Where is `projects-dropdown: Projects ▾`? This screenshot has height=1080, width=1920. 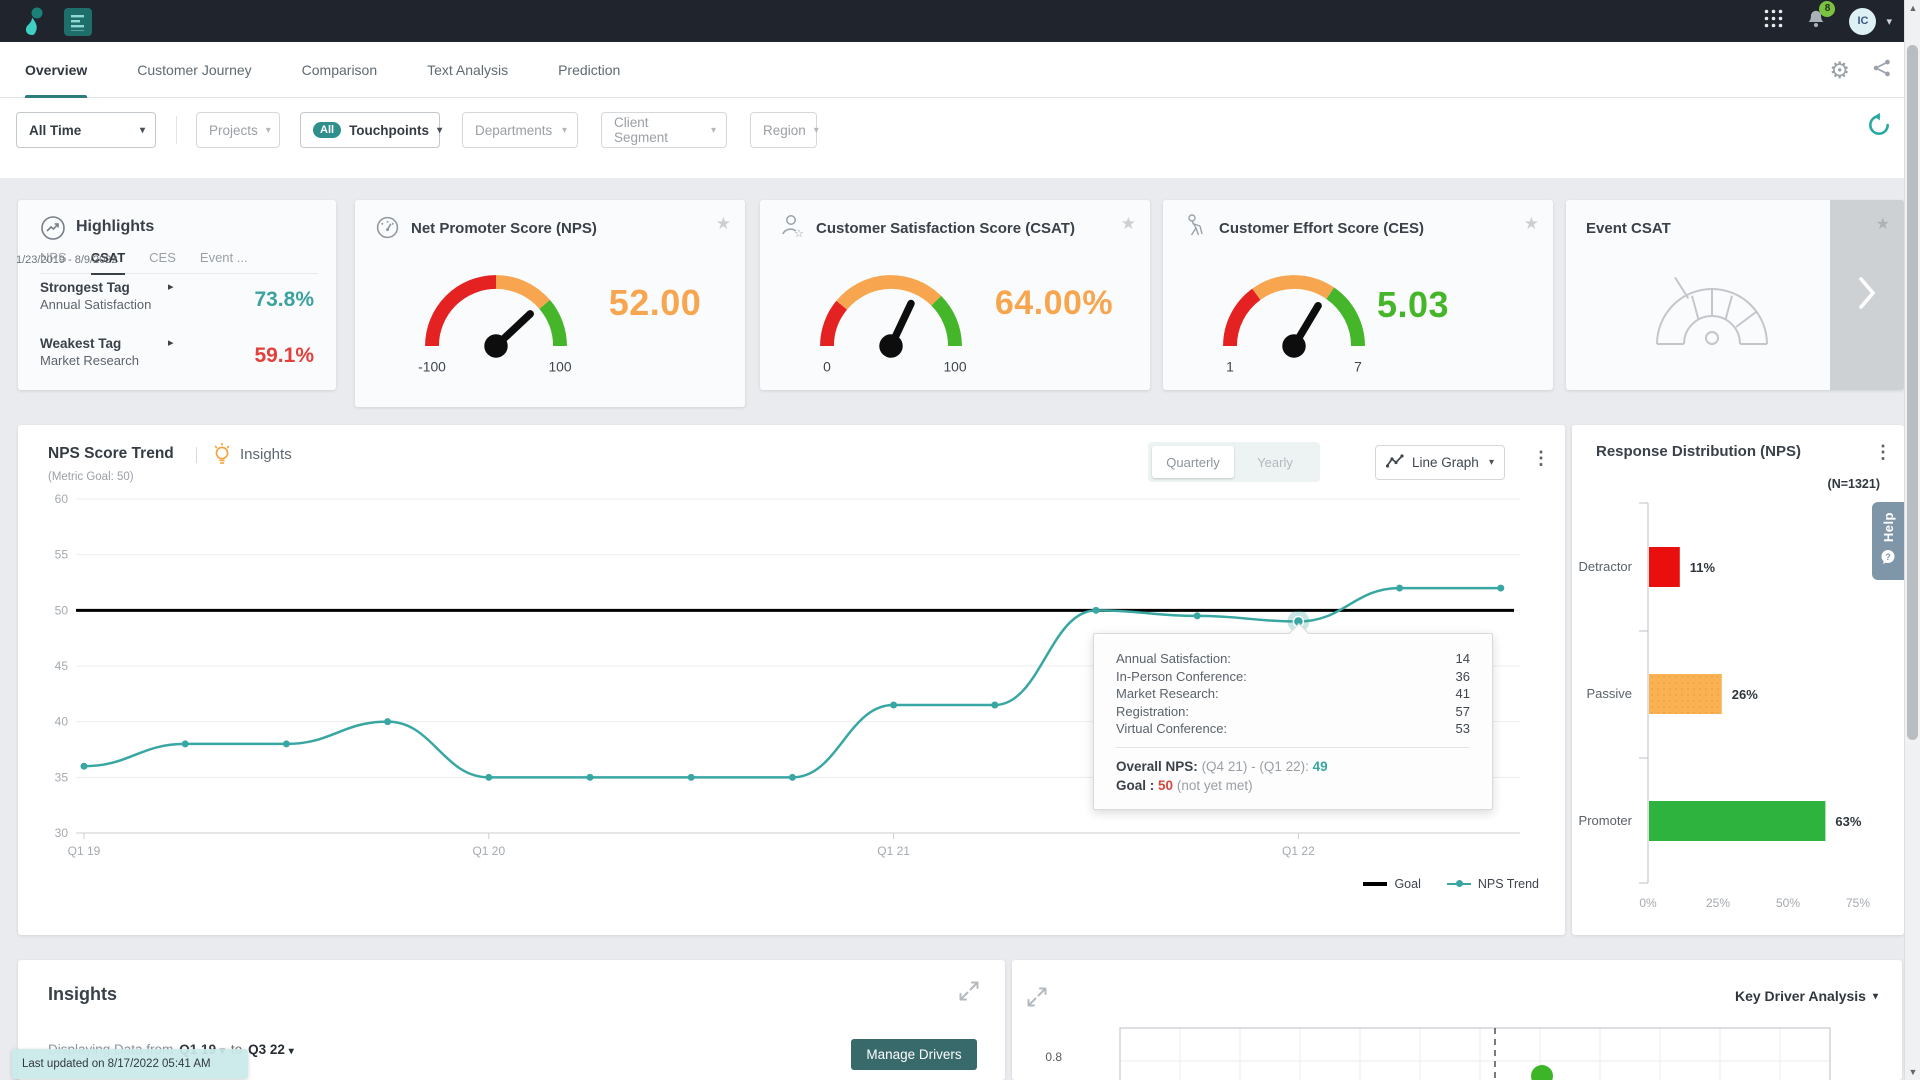 projects-dropdown: Projects ▾ is located at coordinates (238, 130).